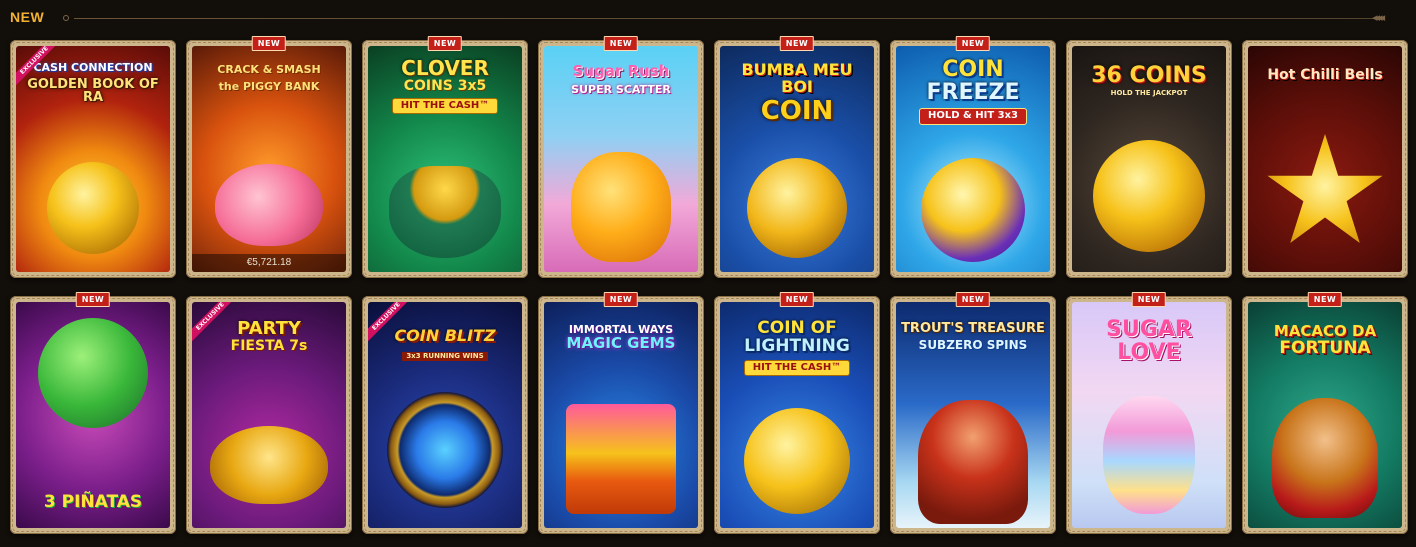  What do you see at coordinates (973, 462) in the screenshot?
I see `fisherman-icon` at bounding box center [973, 462].